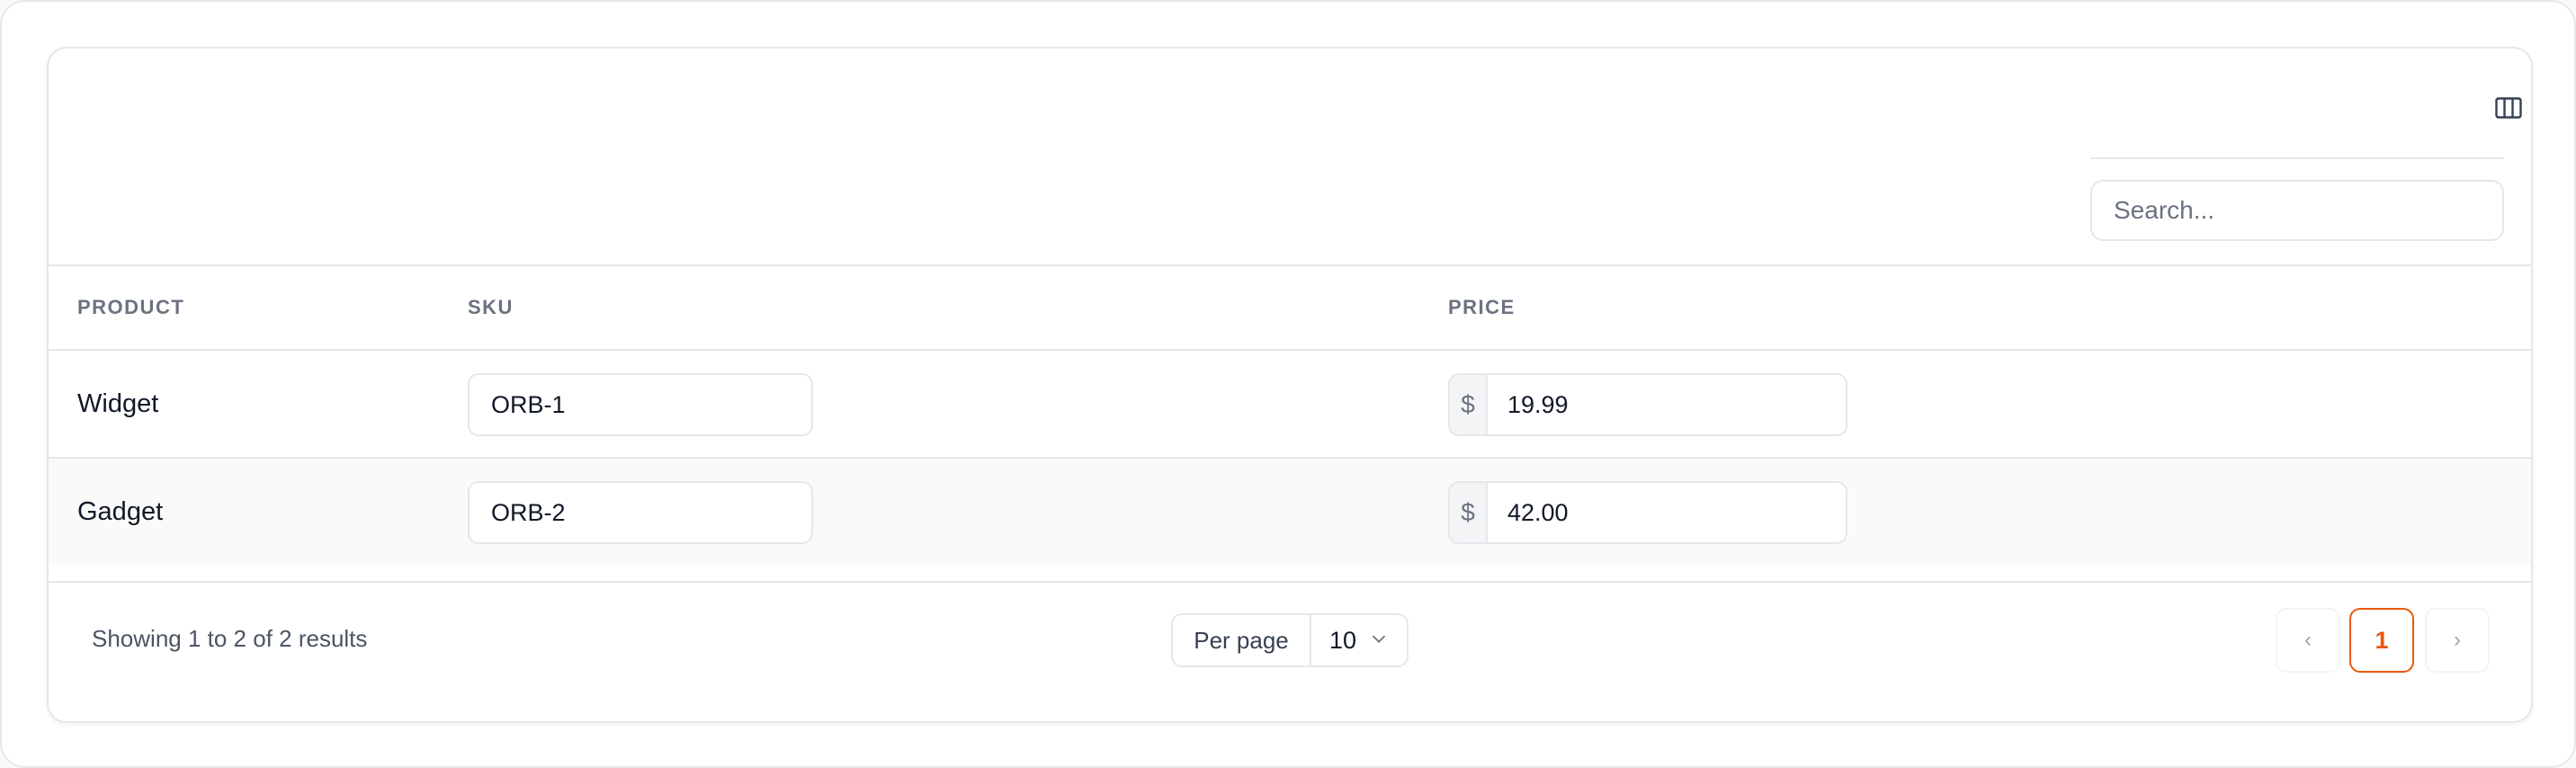 This screenshot has height=768, width=2576. I want to click on search-input, so click(2297, 210).